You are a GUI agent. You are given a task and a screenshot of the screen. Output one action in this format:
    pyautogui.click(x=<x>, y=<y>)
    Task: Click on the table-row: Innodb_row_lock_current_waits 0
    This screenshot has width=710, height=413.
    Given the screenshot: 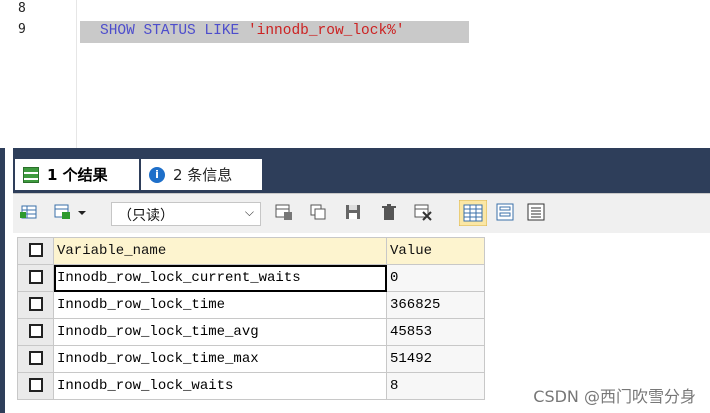 What is the action you would take?
    pyautogui.click(x=251, y=278)
    